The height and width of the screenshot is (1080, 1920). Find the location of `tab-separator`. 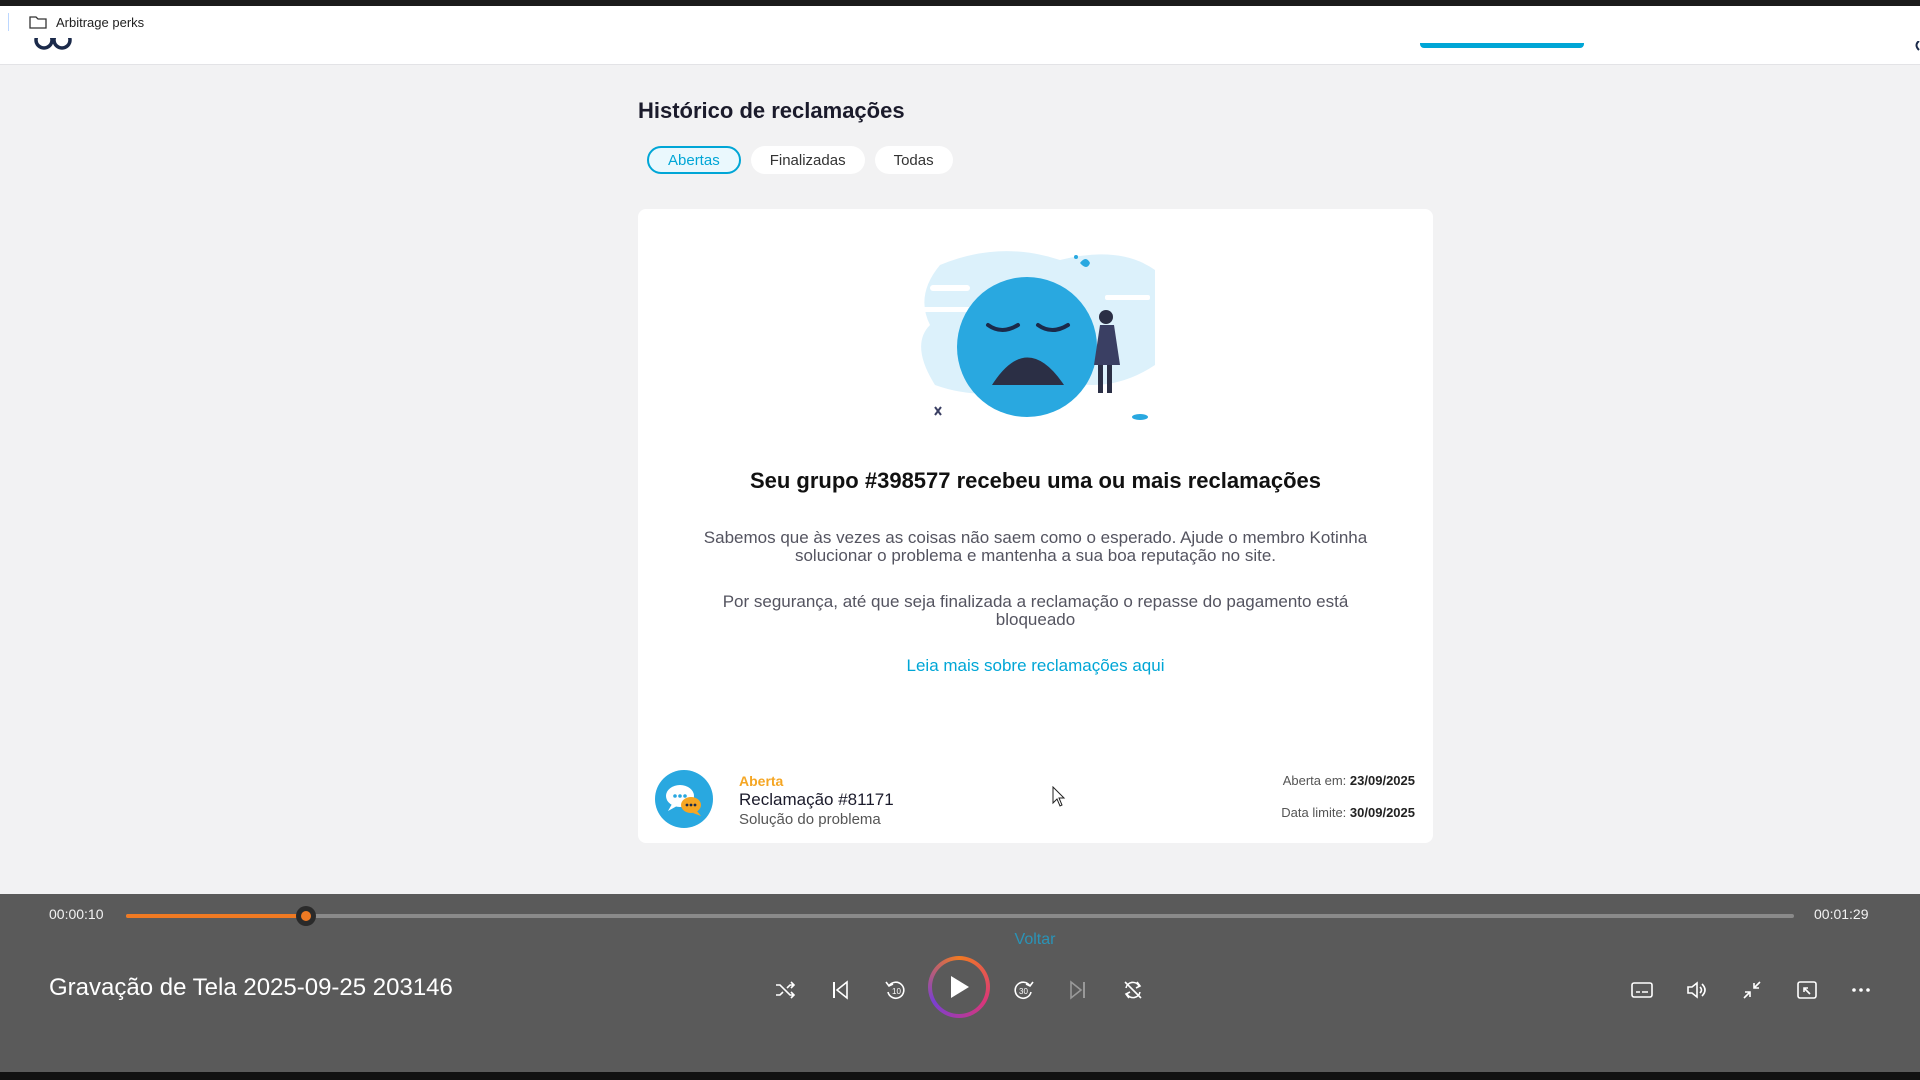

tab-separator is located at coordinates (8, 22).